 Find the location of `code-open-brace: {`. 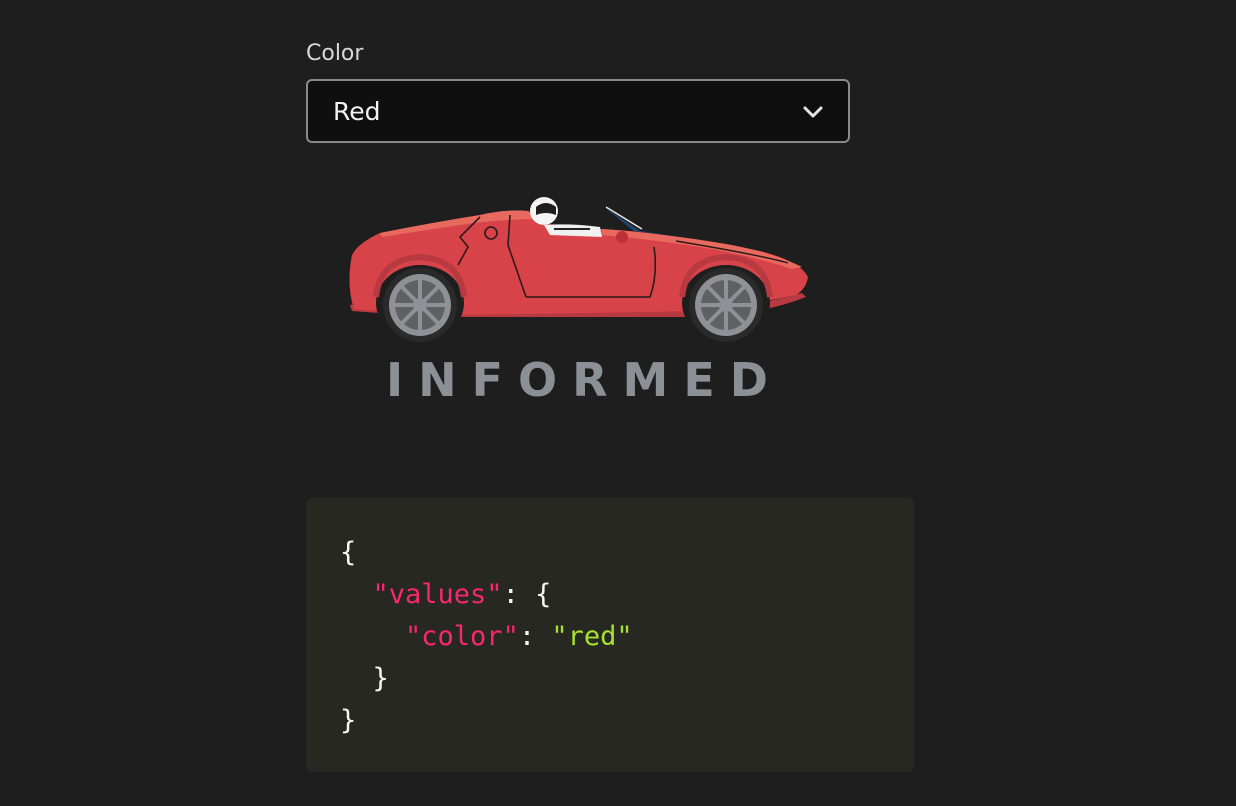

code-open-brace: { is located at coordinates (348, 552).